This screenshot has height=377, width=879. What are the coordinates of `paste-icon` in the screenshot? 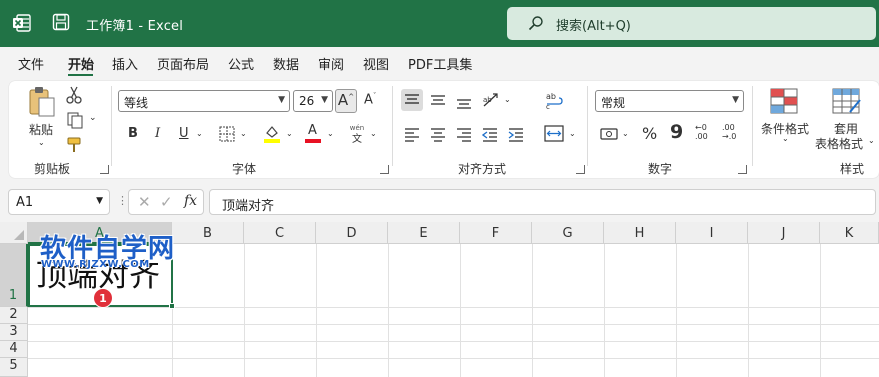 It's located at (42, 102).